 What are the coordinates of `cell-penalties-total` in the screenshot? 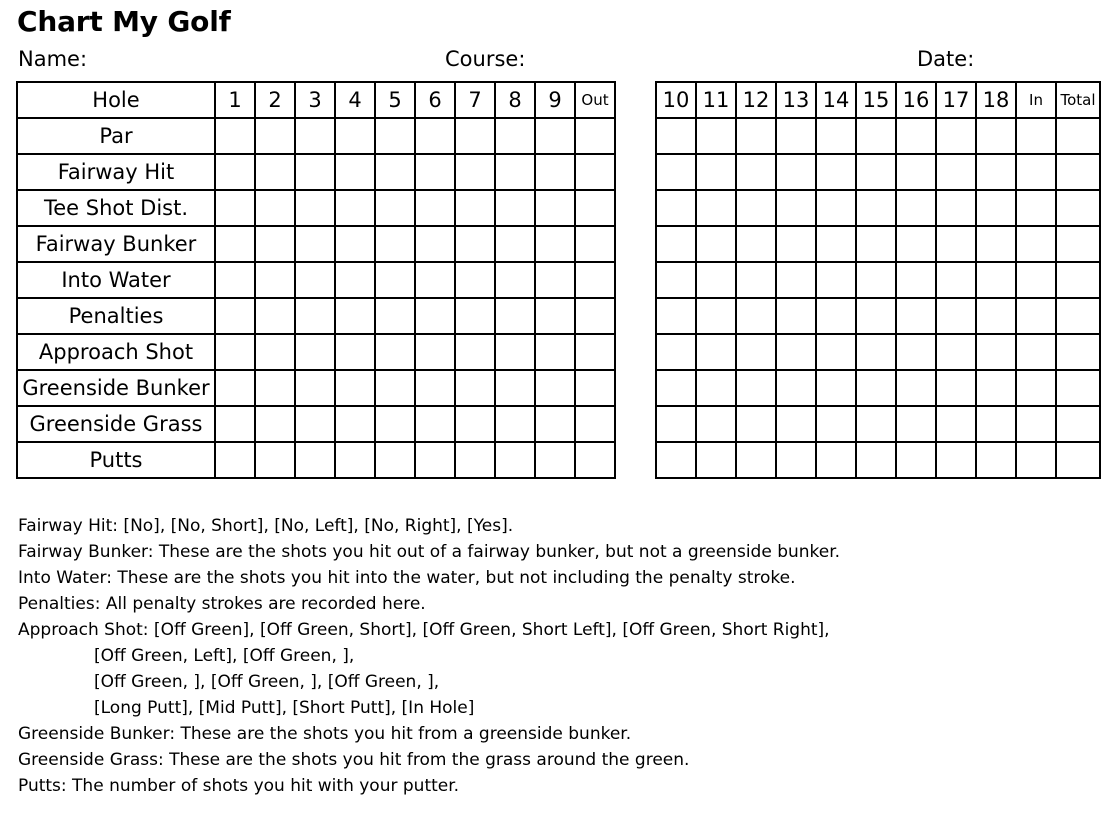 It's located at (1078, 316).